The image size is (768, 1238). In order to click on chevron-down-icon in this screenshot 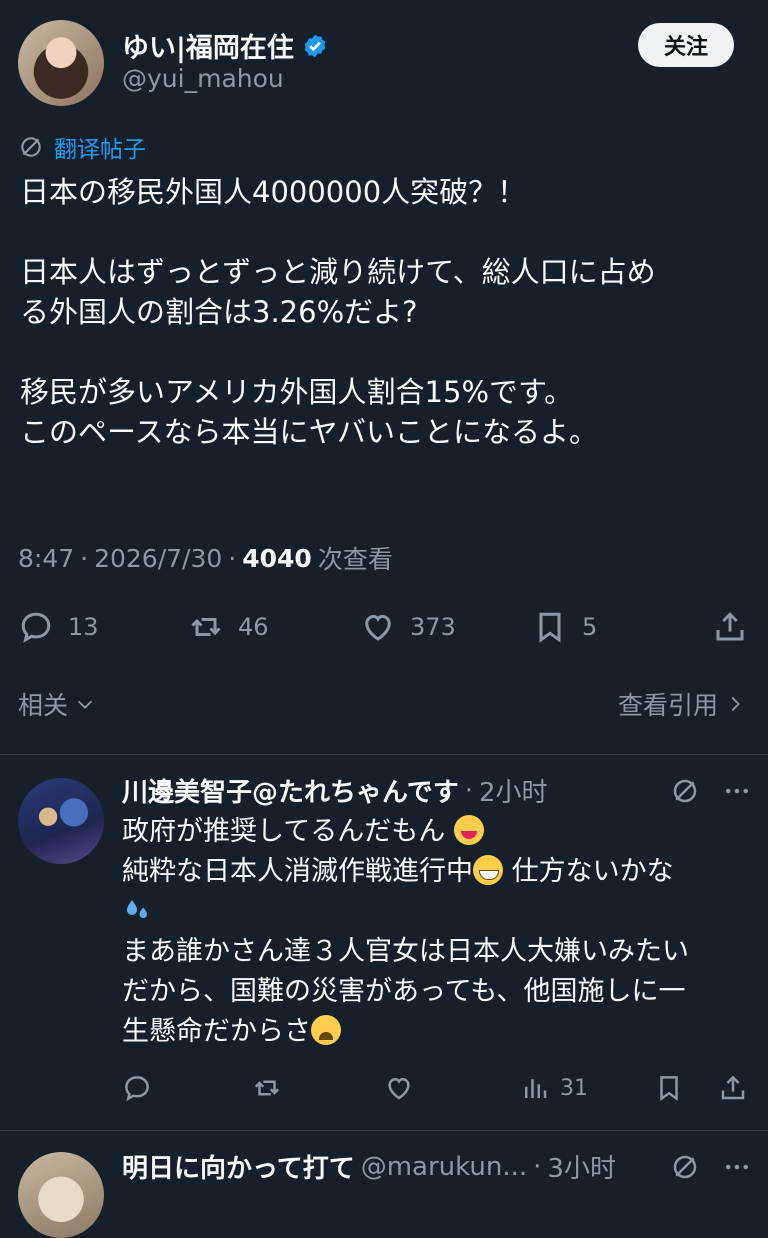, I will do `click(85, 704)`.